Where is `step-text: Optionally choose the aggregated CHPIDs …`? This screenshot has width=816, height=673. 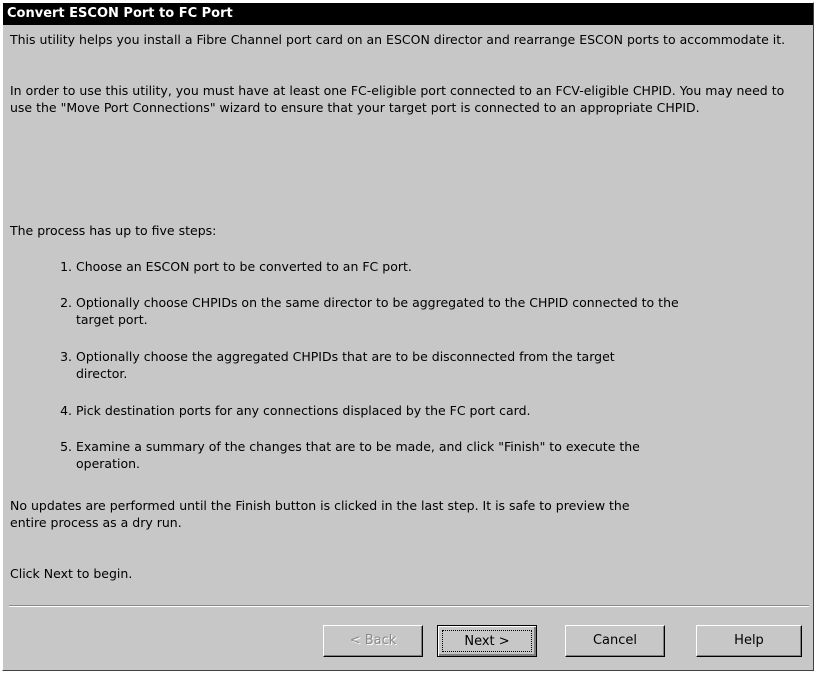 step-text: Optionally choose the aggregated CHPIDs … is located at coordinates (345, 365).